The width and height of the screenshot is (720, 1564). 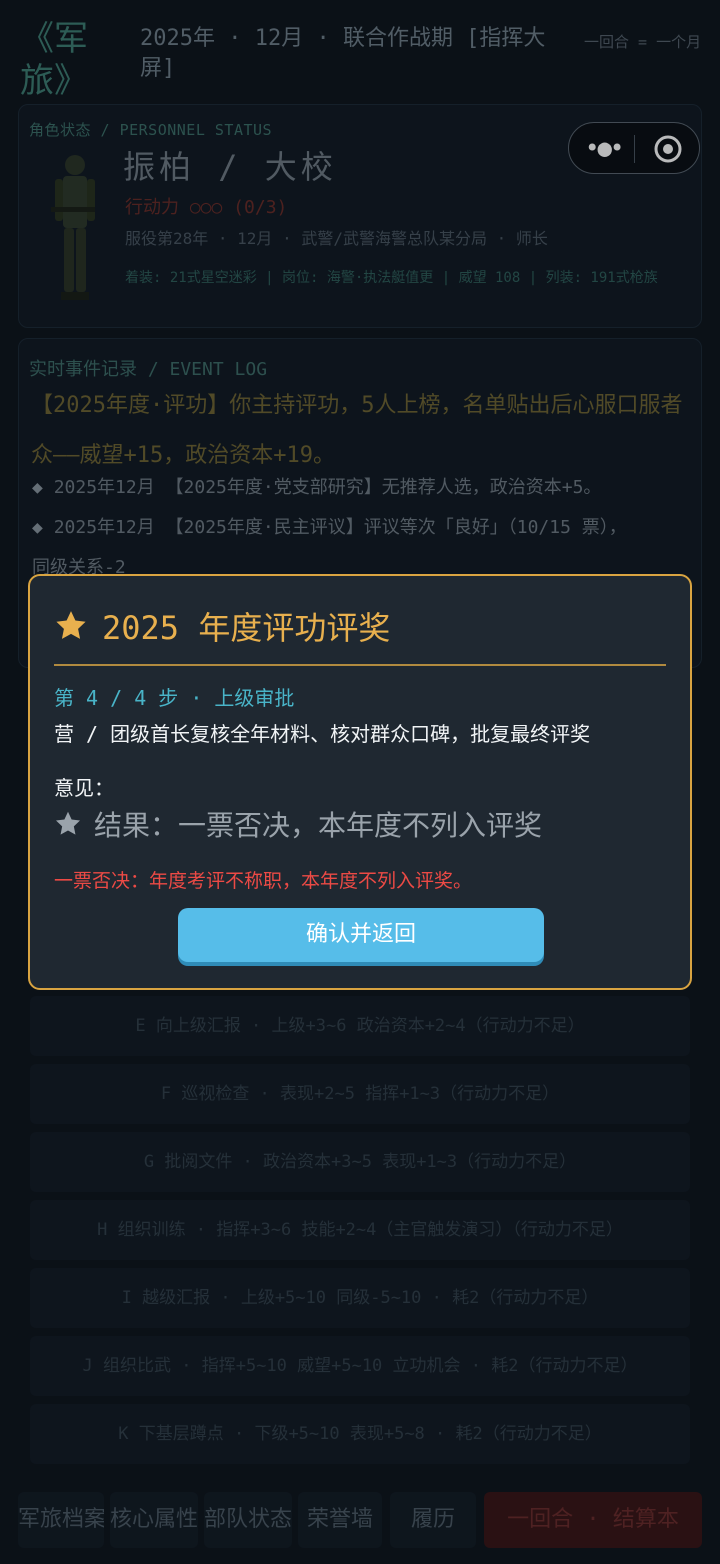 I want to click on modal-title-text: 2025 年度评功评奖, so click(x=246, y=628).